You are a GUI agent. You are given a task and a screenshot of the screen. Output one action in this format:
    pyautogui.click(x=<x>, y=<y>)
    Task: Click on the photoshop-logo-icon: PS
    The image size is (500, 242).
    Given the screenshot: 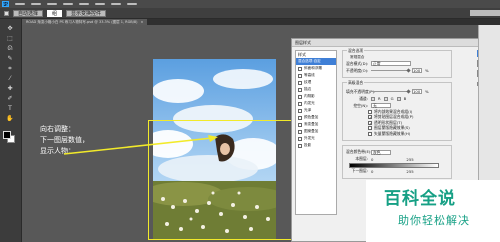 What is the action you would take?
    pyautogui.click(x=5, y=4)
    